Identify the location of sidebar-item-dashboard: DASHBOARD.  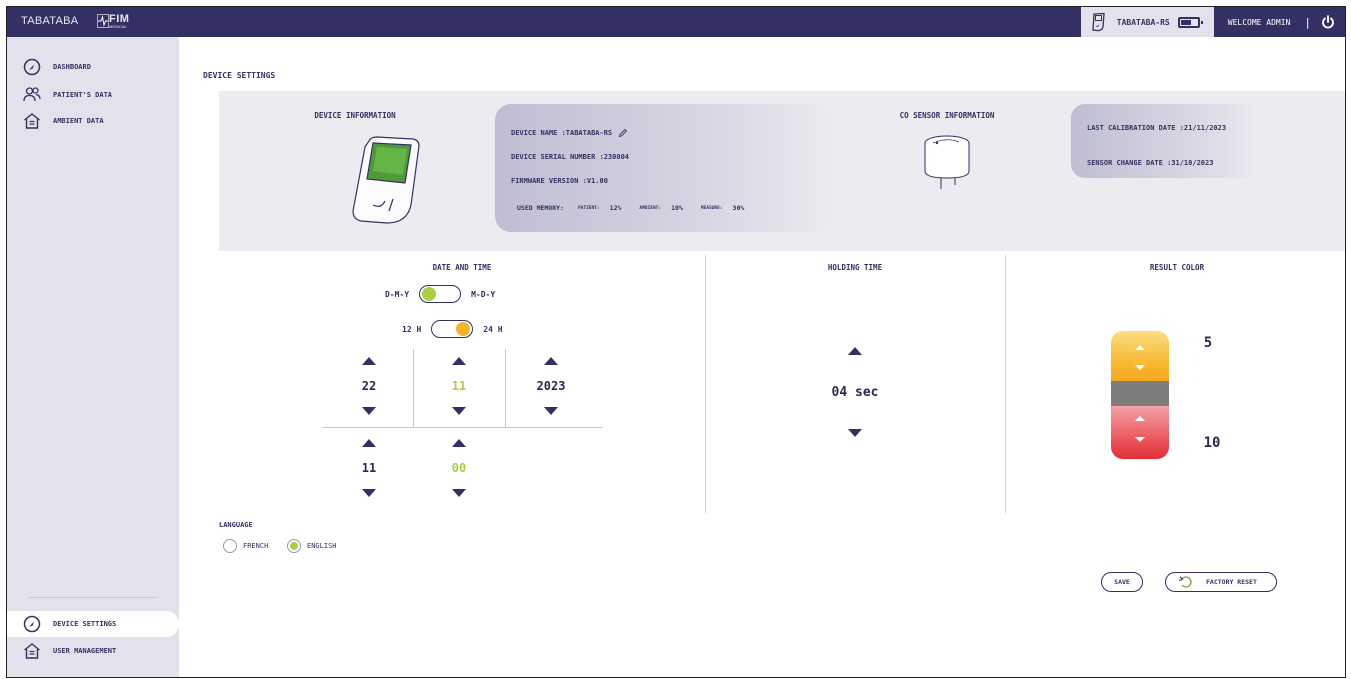
(57, 67).